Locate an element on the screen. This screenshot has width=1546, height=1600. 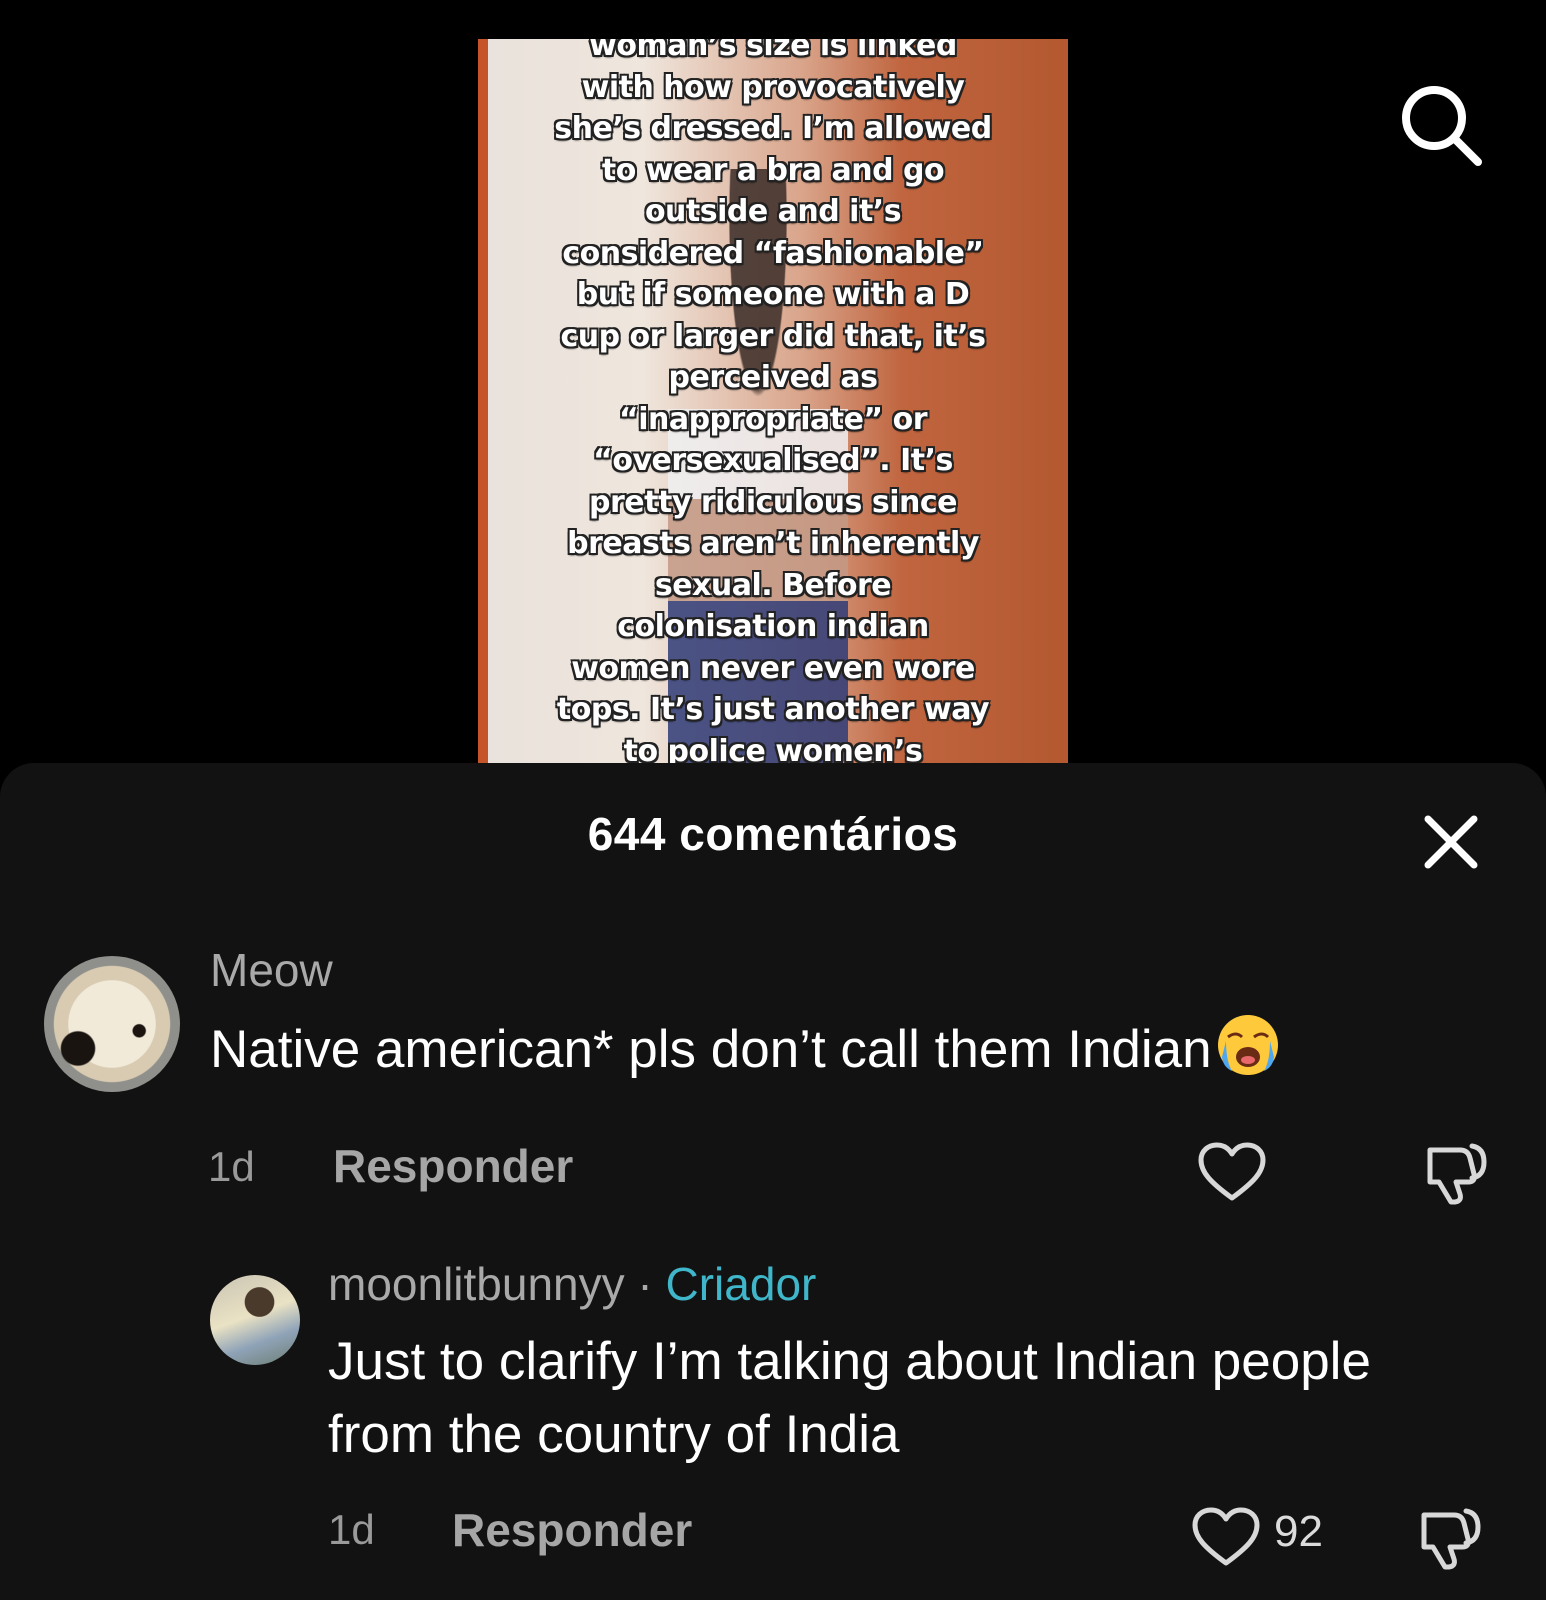
creator-badge: Criador is located at coordinates (741, 1284).